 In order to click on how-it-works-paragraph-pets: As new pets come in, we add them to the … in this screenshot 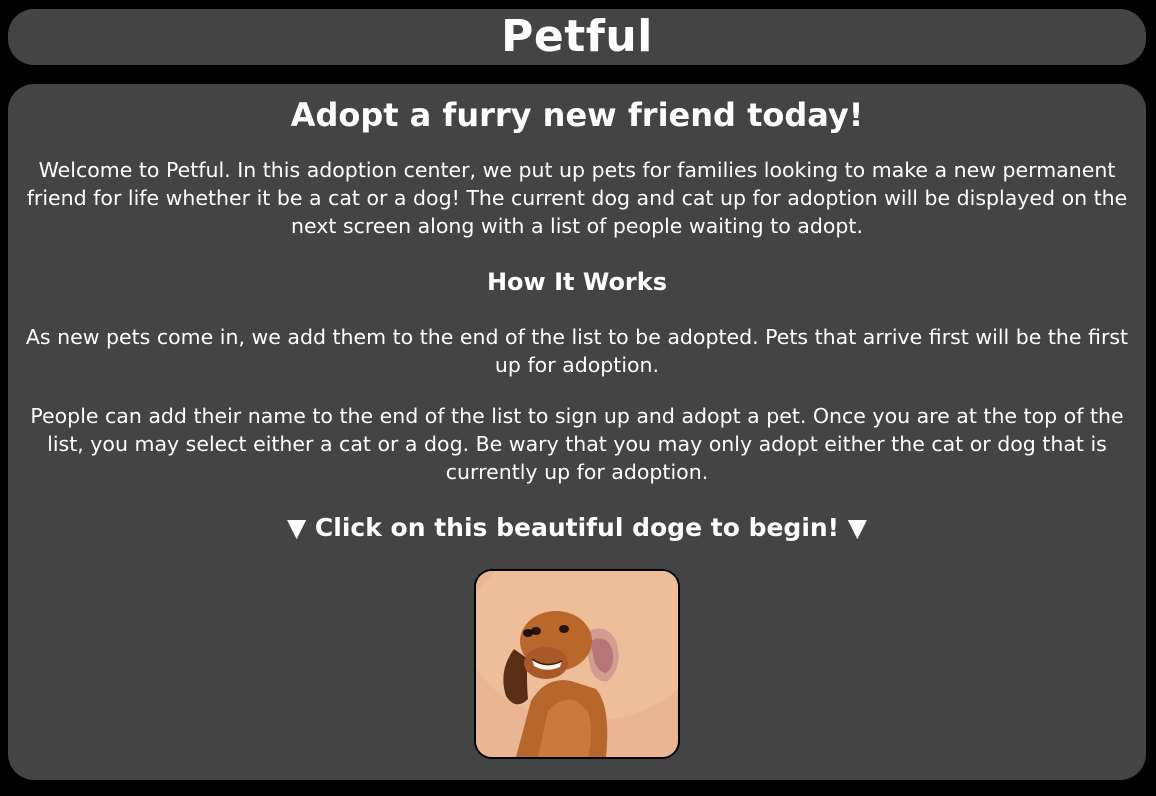, I will do `click(577, 351)`.